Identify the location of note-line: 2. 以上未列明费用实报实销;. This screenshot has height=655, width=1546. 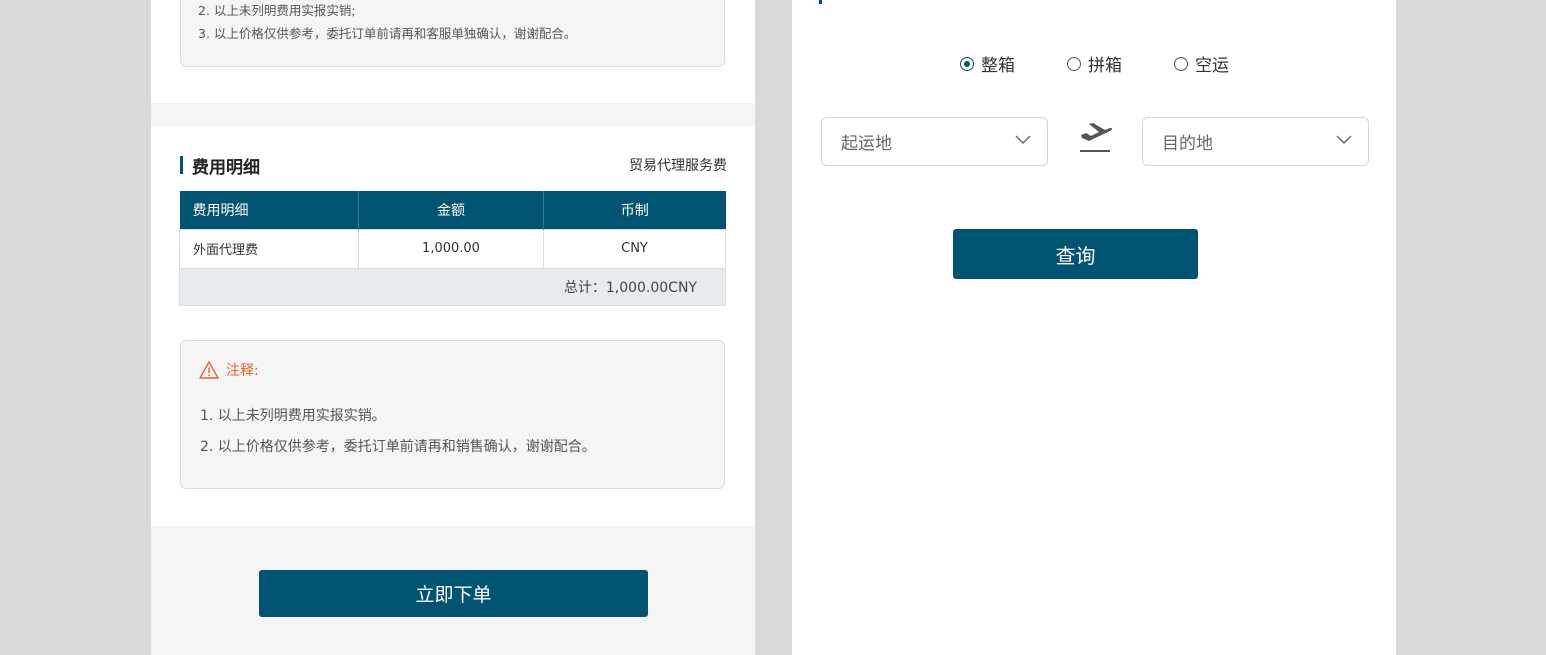
(277, 10).